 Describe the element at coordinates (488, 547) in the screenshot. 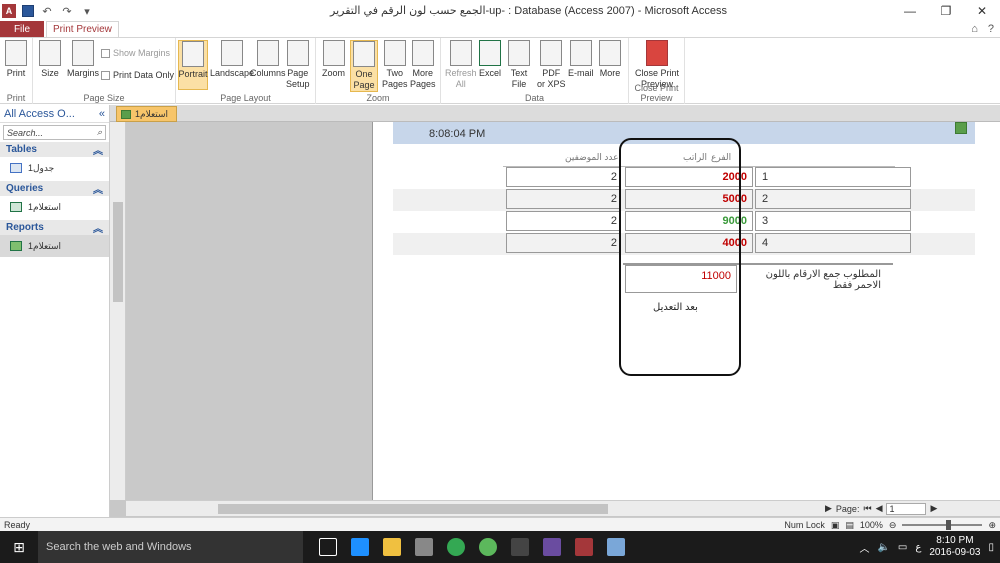

I see `globe-app-icon` at that location.